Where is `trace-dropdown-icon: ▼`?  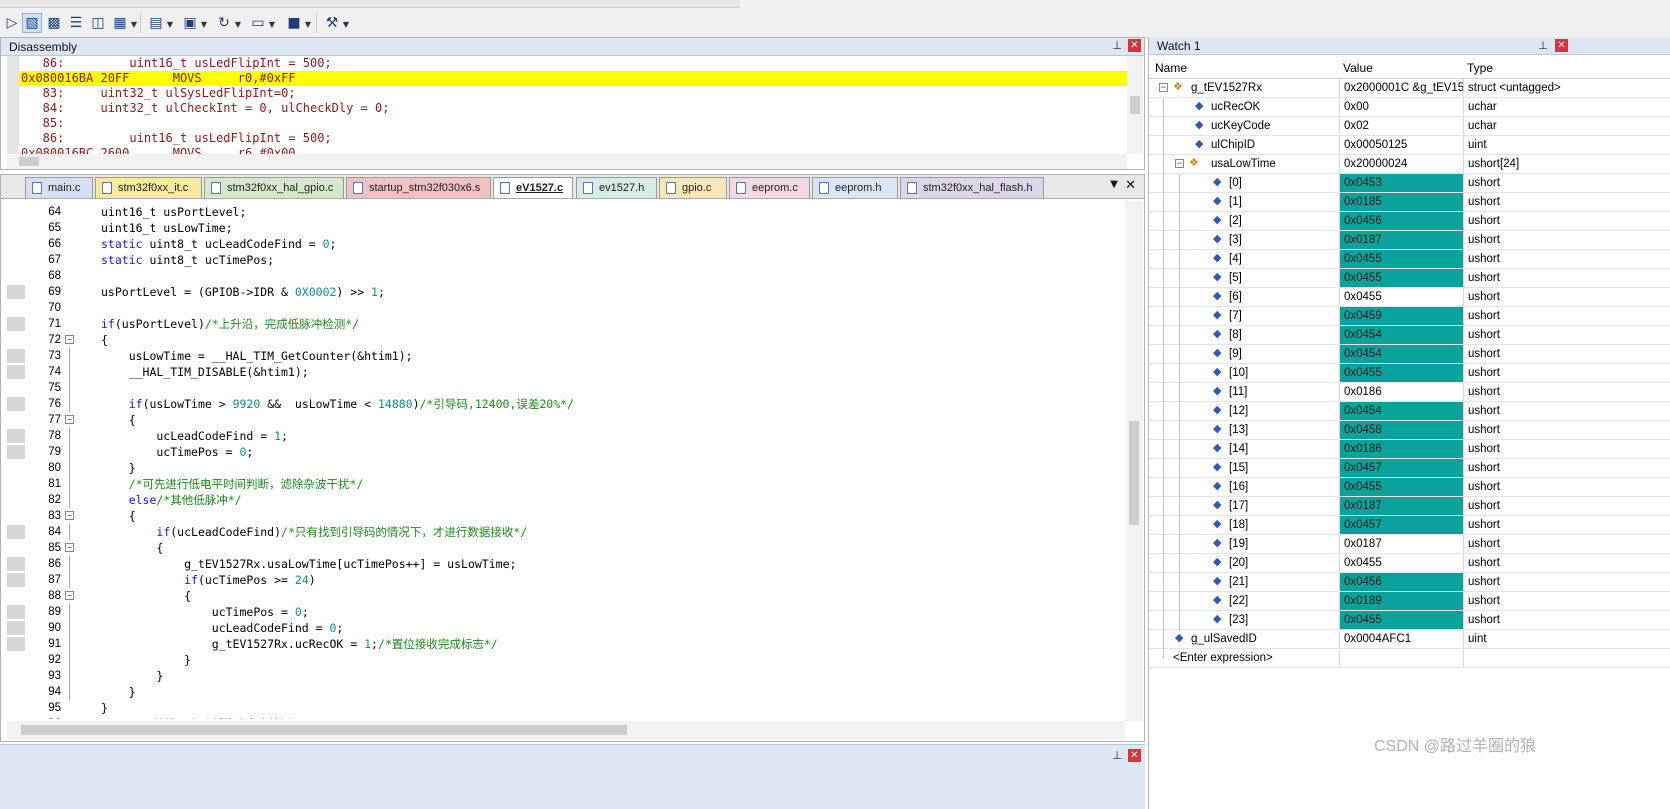
trace-dropdown-icon: ▼ is located at coordinates (272, 24).